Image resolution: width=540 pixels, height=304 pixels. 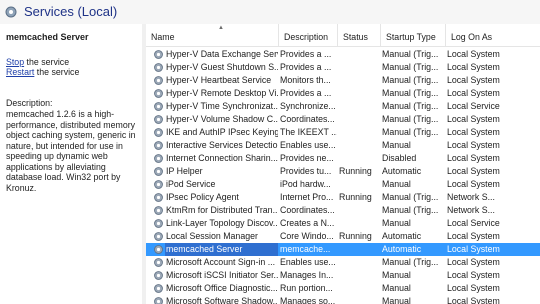 I want to click on stop-link: Stop, so click(x=15, y=62).